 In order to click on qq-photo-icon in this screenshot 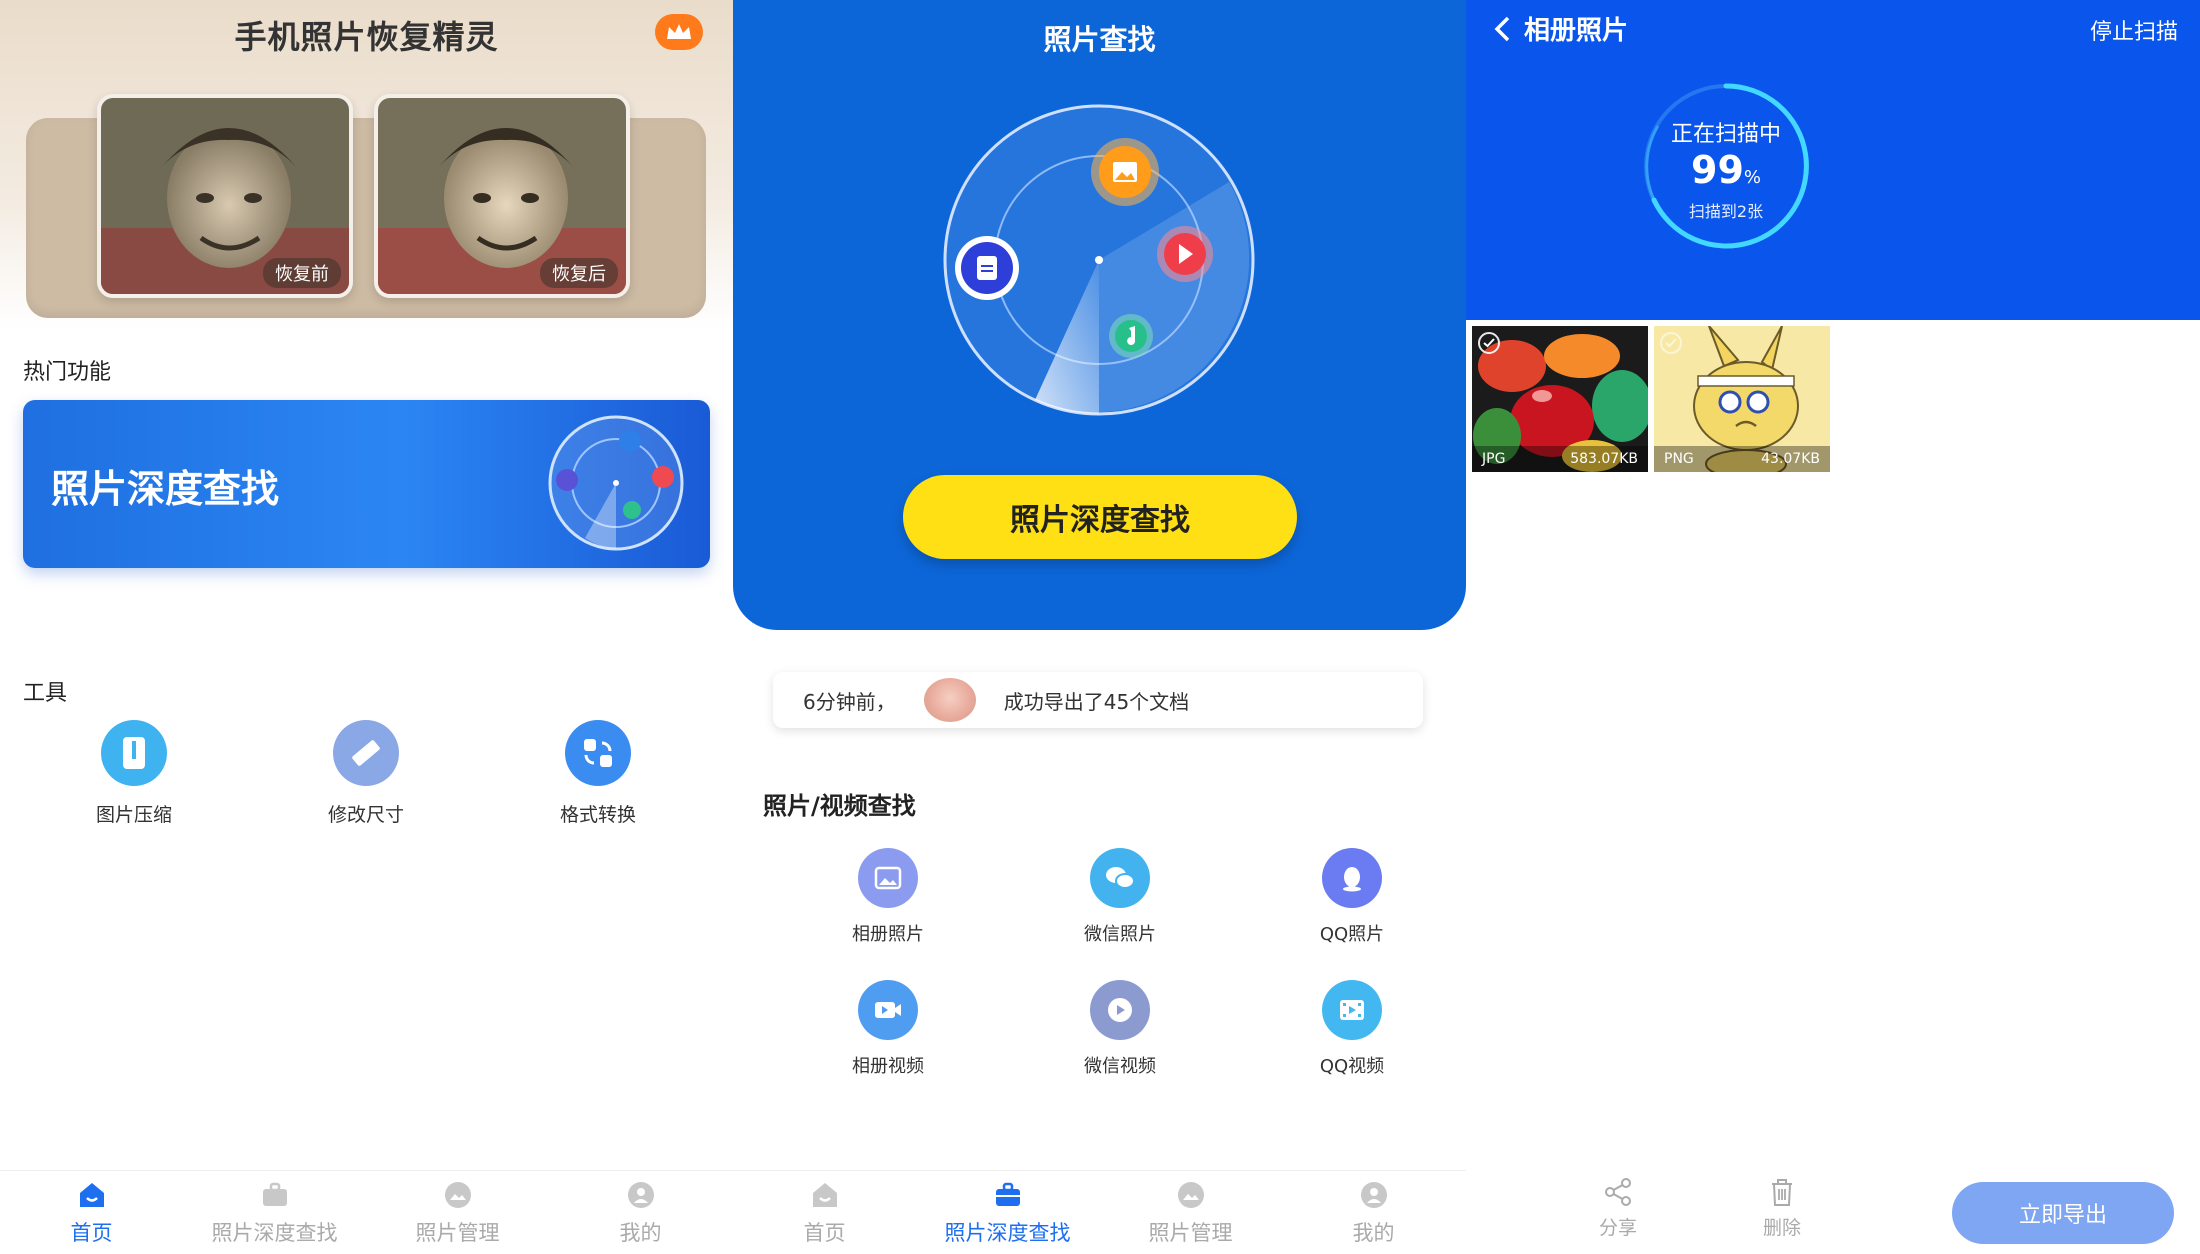, I will do `click(1352, 878)`.